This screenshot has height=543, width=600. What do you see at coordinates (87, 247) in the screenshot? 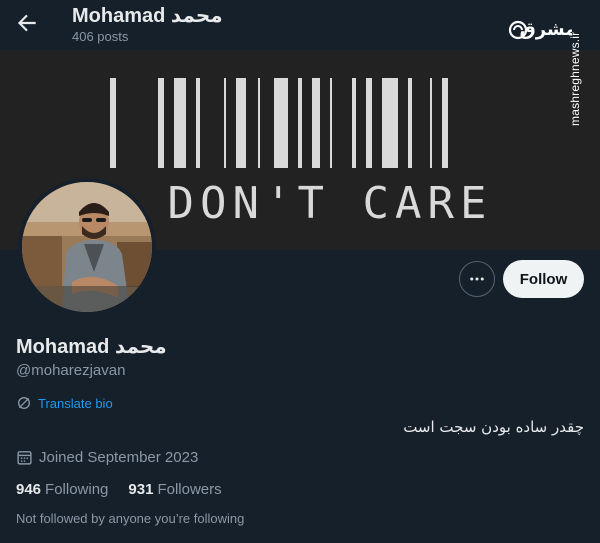
I see `avatar` at bounding box center [87, 247].